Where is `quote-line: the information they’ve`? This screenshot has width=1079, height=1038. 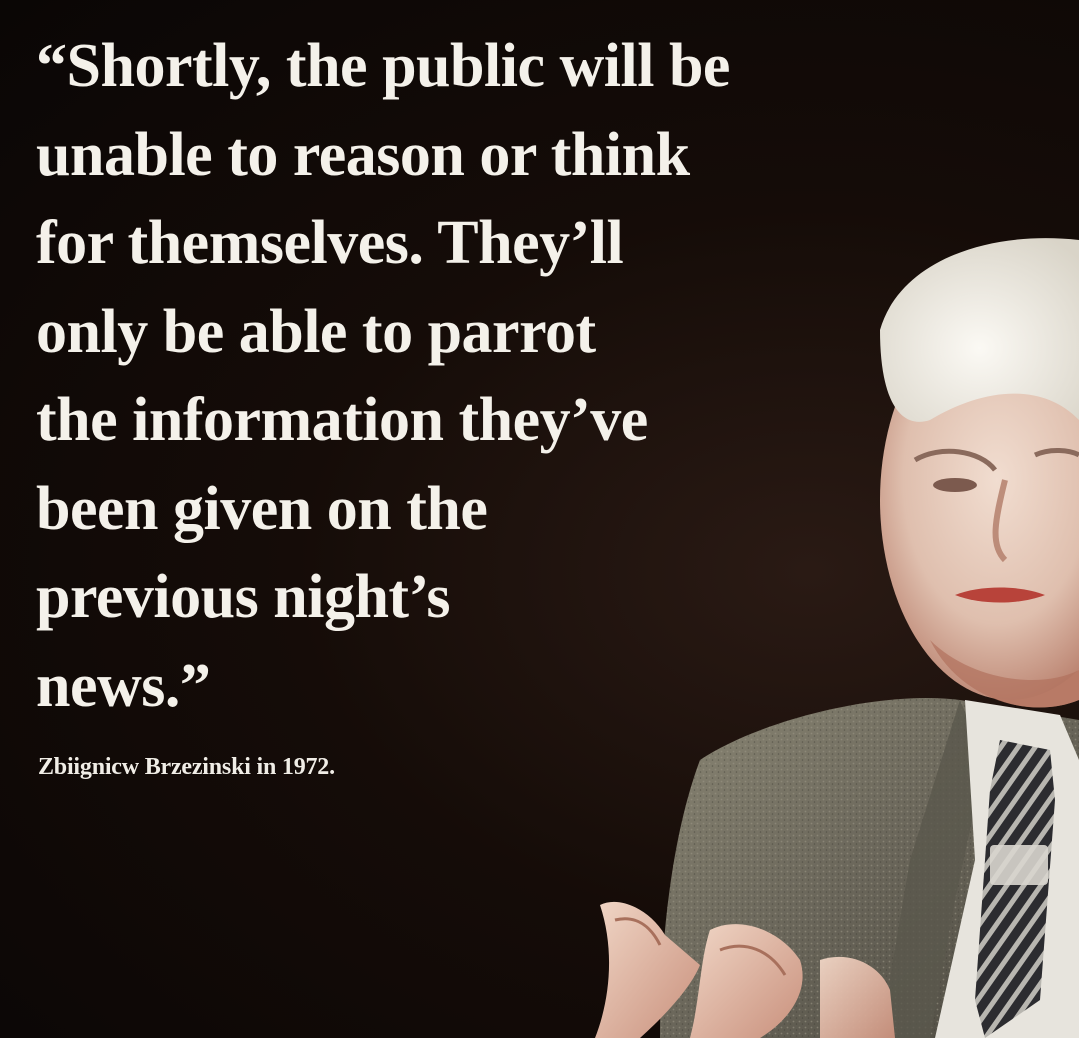 quote-line: the information they’ve is located at coordinates (342, 420).